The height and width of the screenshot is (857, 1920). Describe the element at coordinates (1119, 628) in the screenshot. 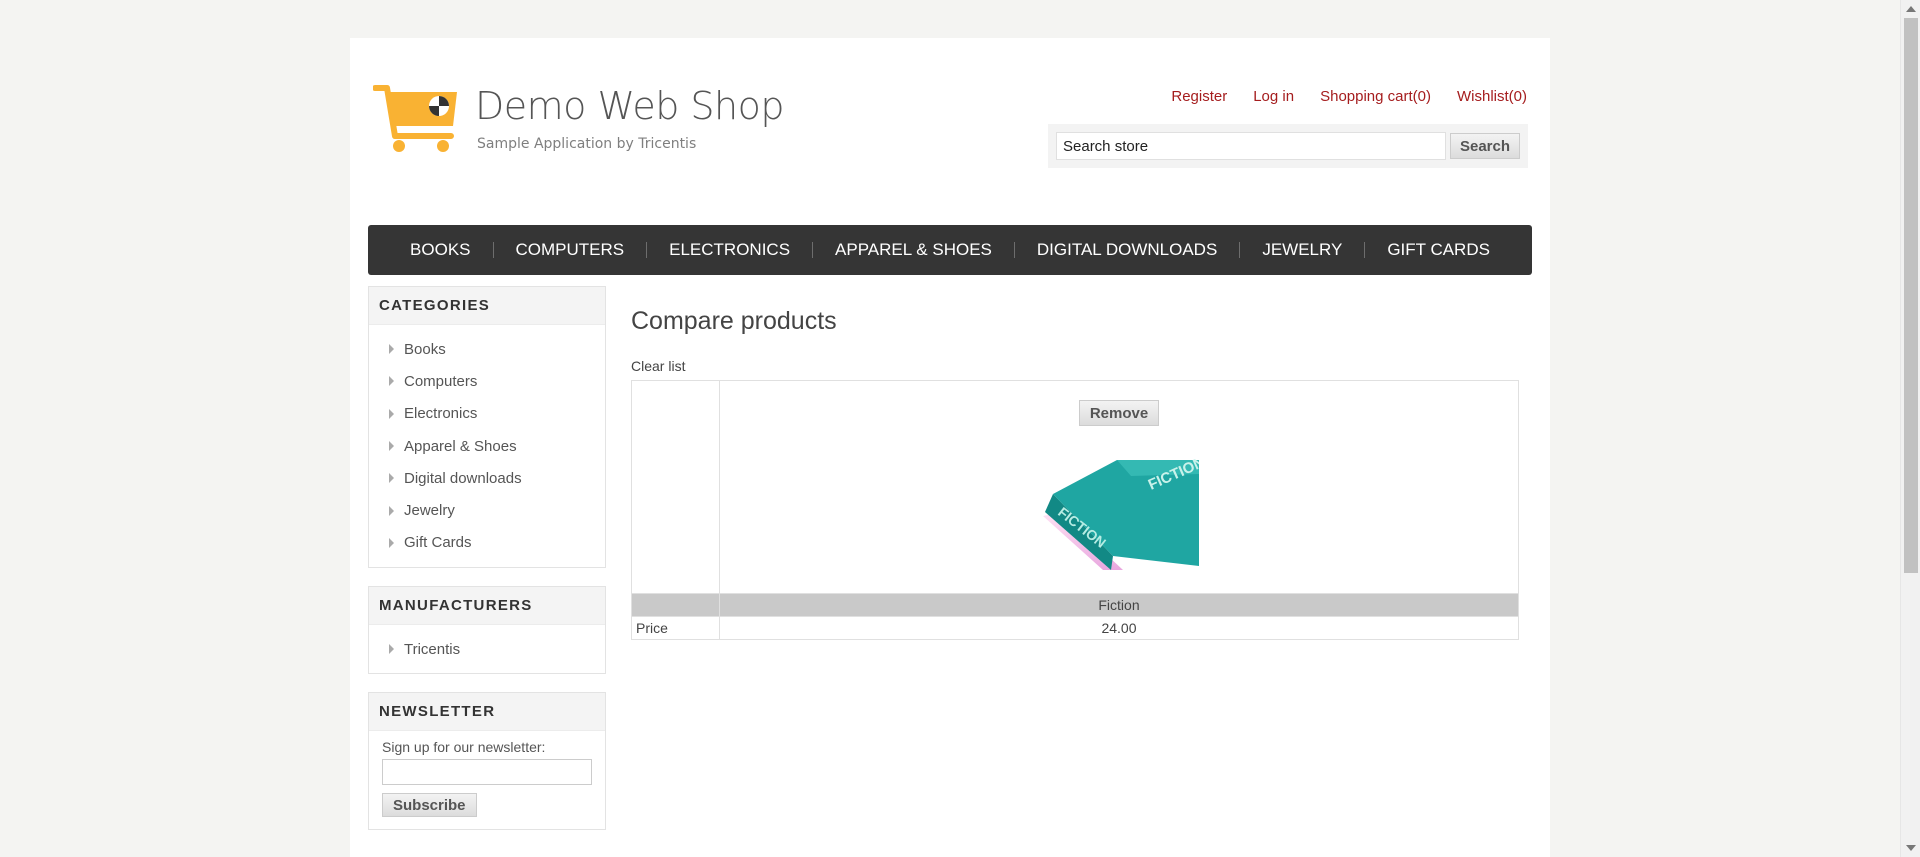

I see `price-value: 24.00` at that location.